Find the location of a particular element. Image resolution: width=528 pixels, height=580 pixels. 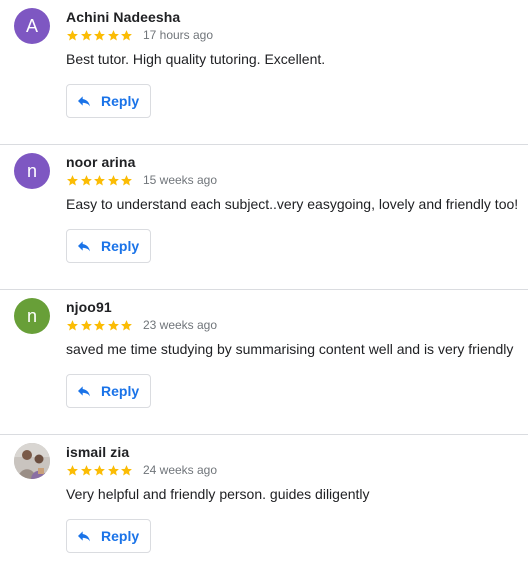

reviewer-name: noor arina is located at coordinates (100, 162).